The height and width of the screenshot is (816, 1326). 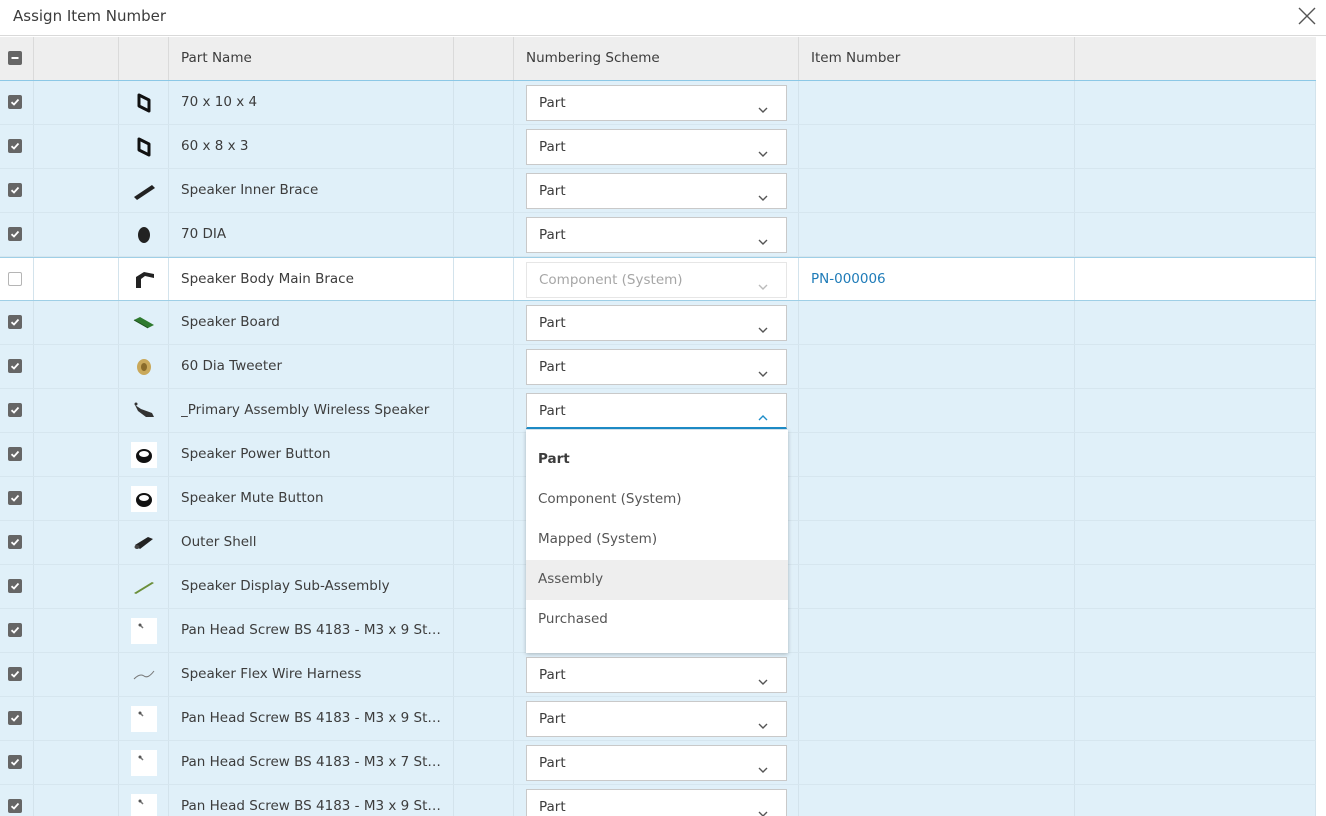 I want to click on part-name: Speaker Display Sub-Assembly, so click(x=285, y=586).